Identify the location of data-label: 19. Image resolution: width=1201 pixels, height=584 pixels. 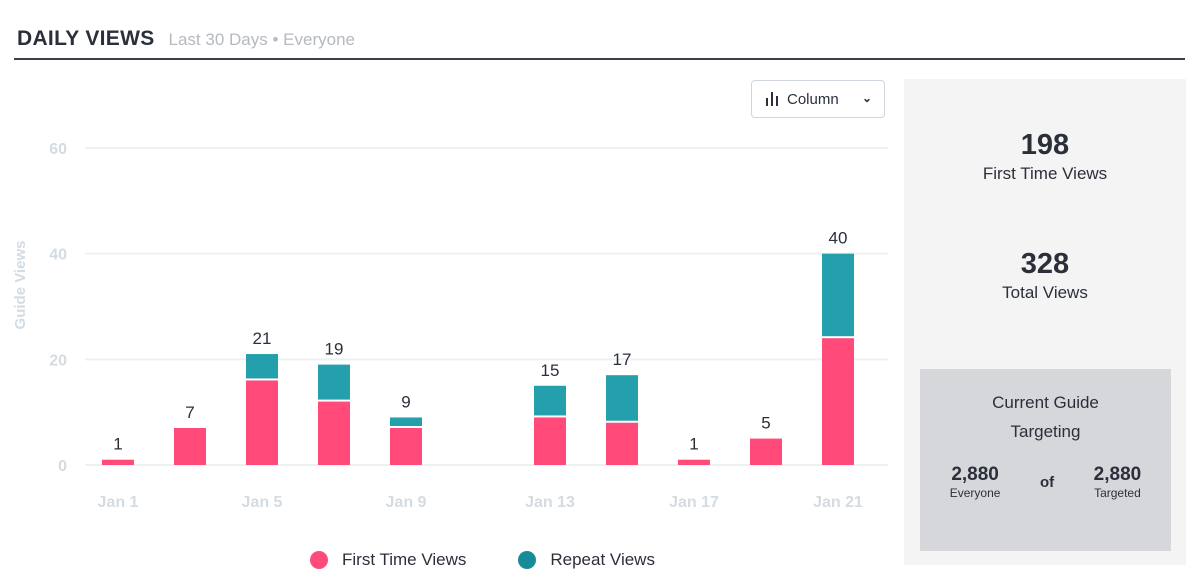
(334, 349).